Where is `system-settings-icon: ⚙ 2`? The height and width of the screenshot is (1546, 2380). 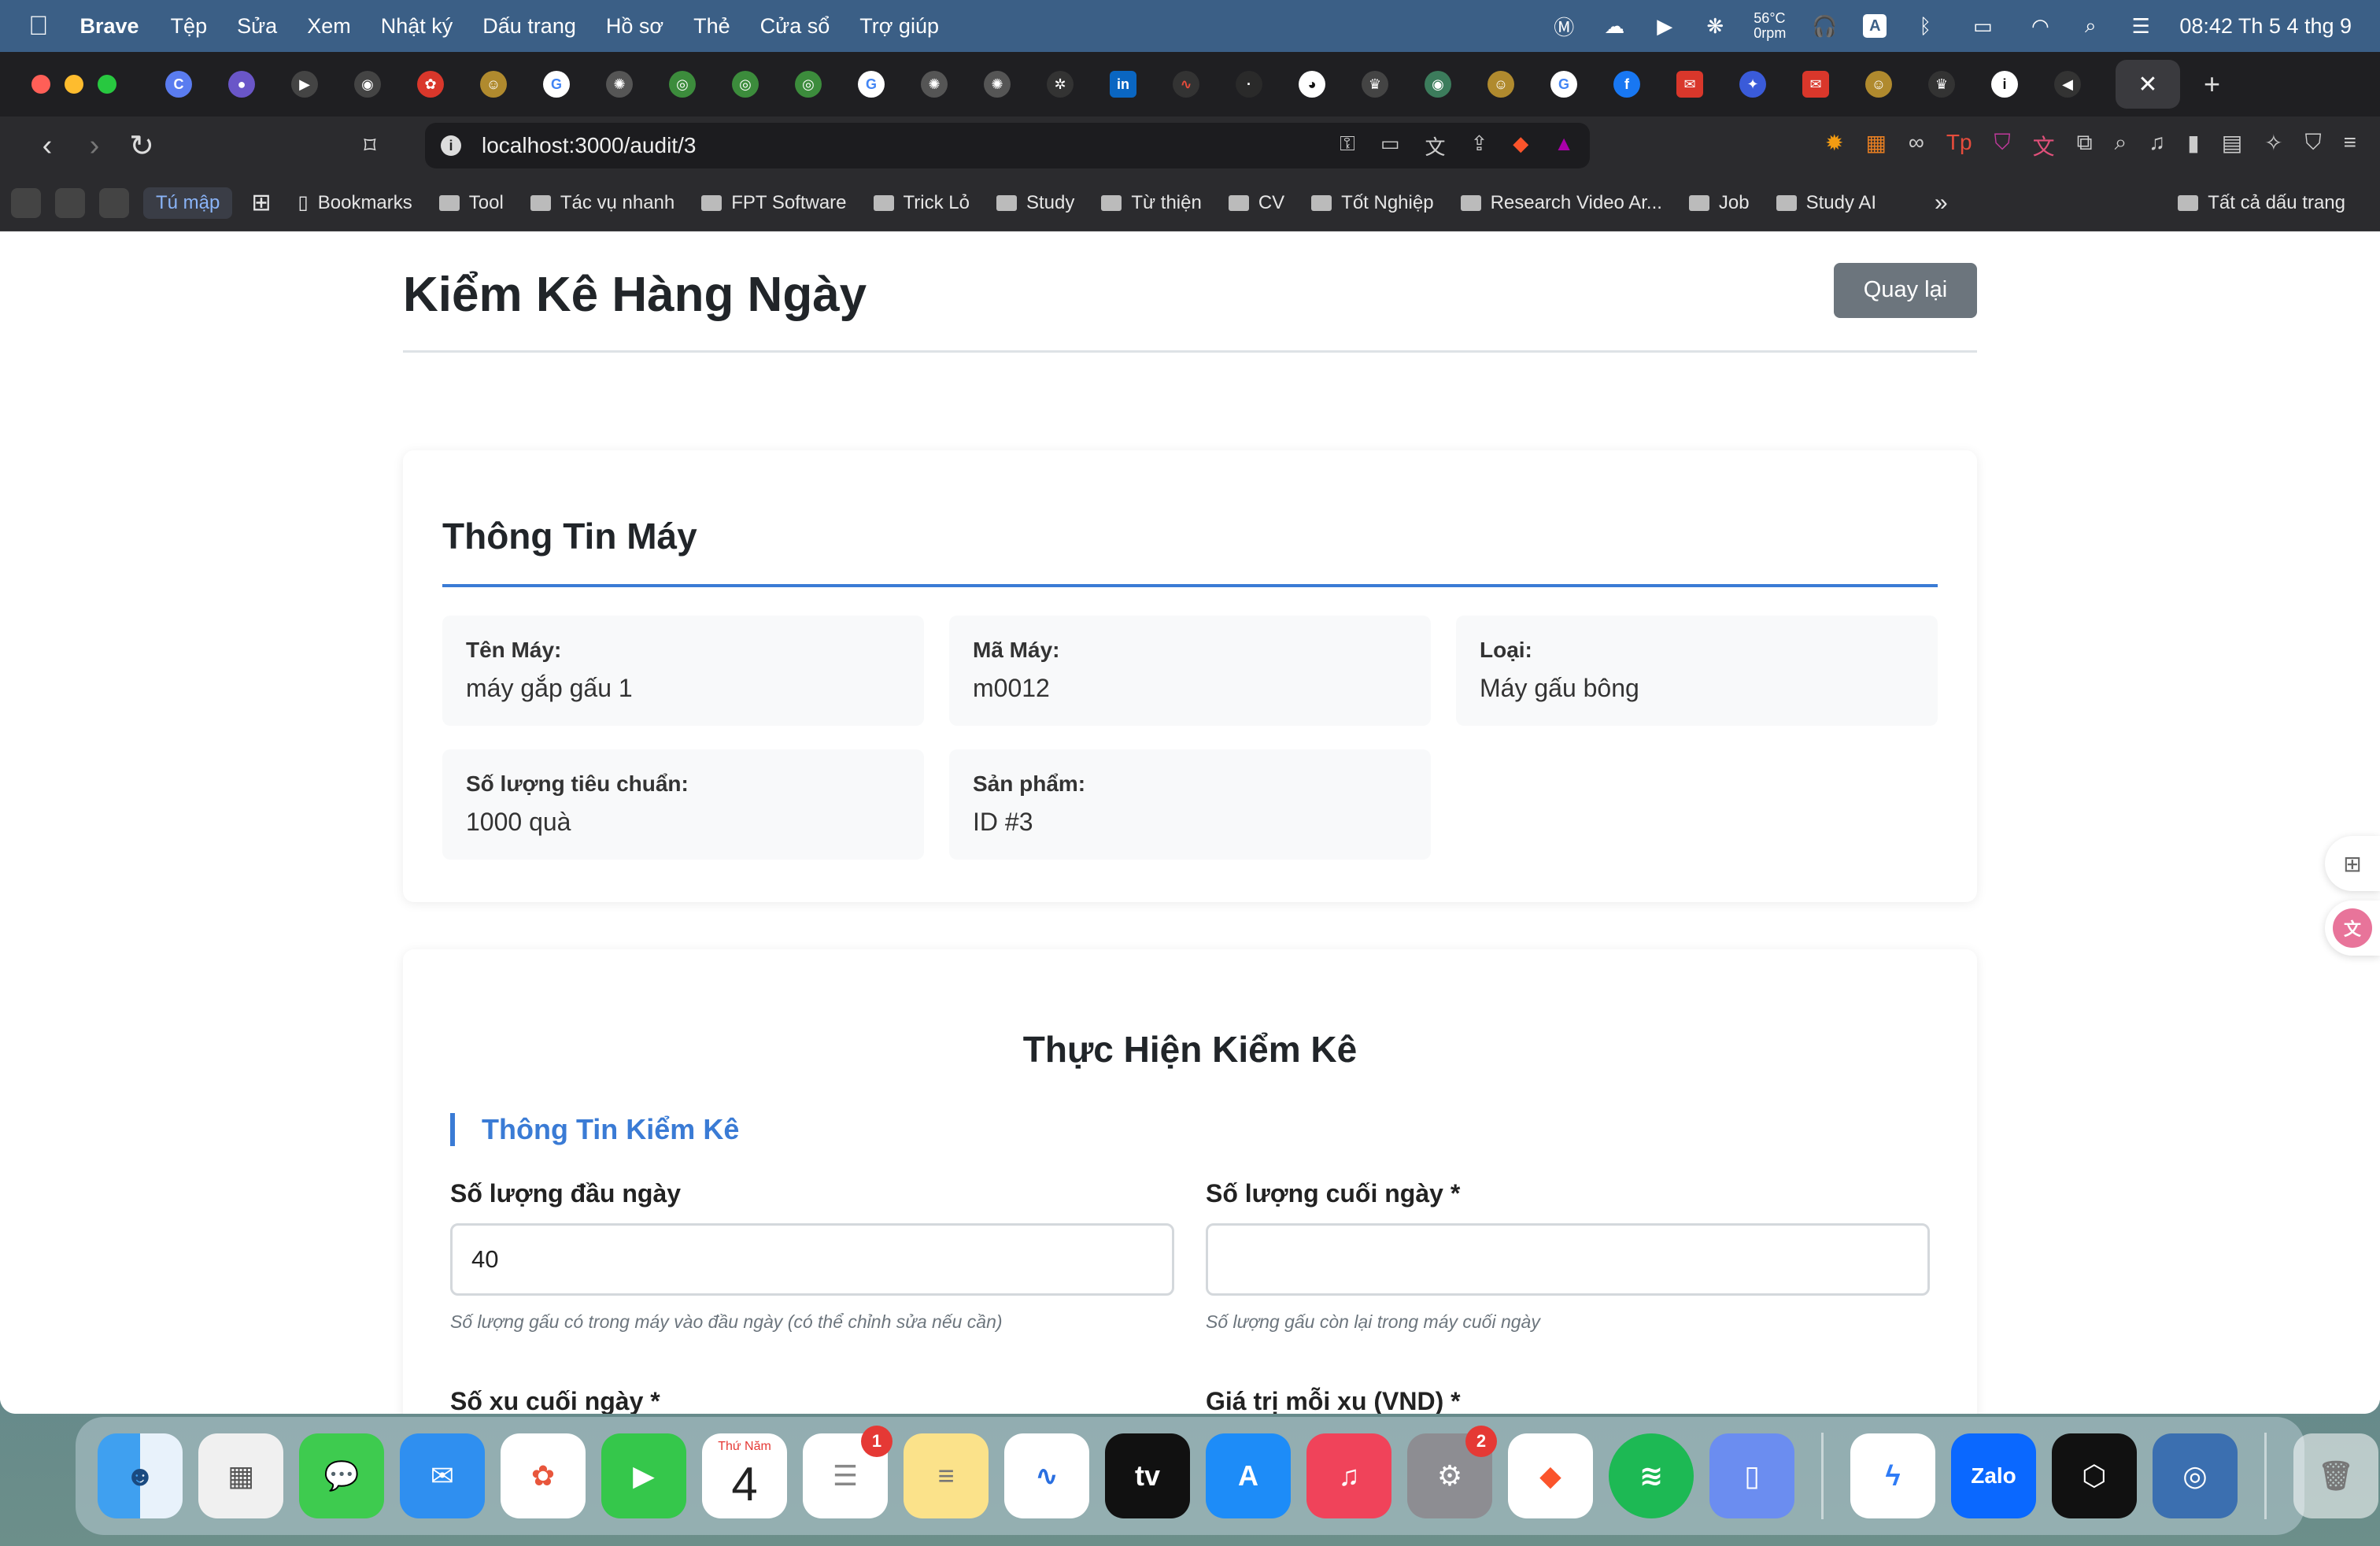
system-settings-icon: ⚙ 2 is located at coordinates (1452, 1472).